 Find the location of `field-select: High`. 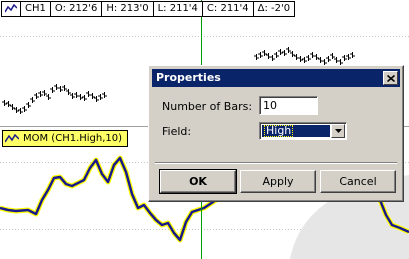

field-select: High is located at coordinates (303, 131).